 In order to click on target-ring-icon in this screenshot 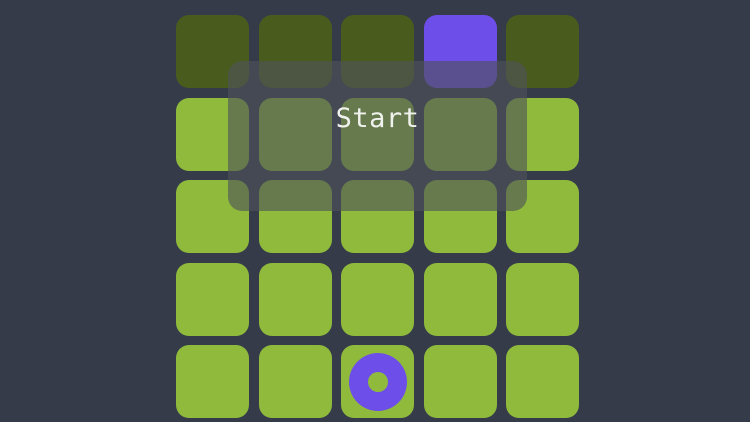, I will do `click(377, 381)`.